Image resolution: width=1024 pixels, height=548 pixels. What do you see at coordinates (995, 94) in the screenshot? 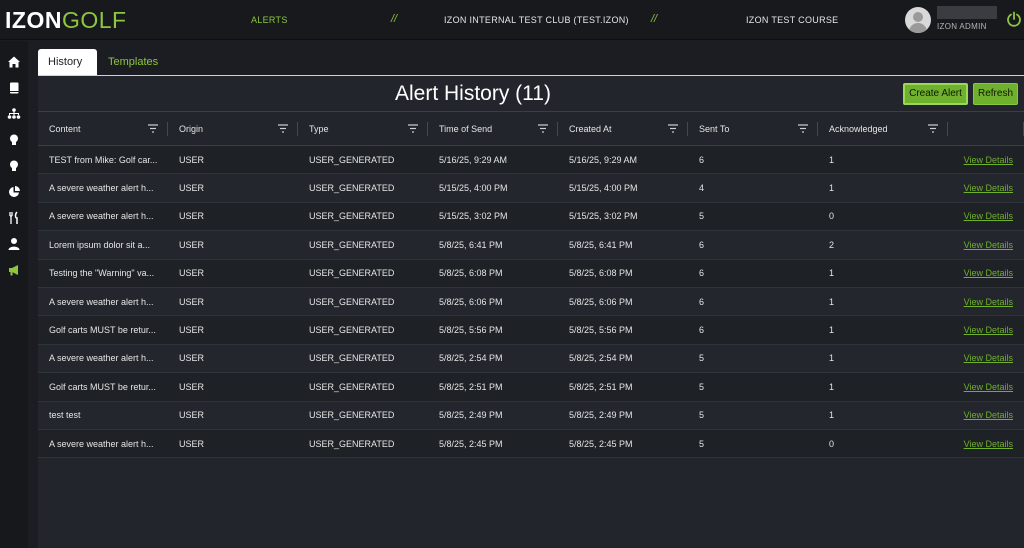
I see `refresh-button: Refresh` at bounding box center [995, 94].